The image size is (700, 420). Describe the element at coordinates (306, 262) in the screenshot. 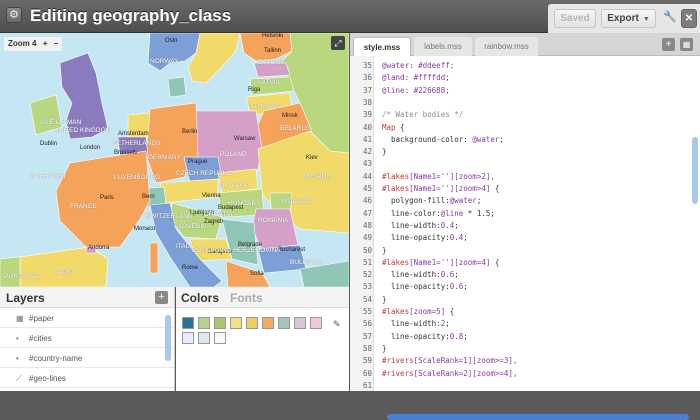

I see `country-label: BULGARIA` at that location.